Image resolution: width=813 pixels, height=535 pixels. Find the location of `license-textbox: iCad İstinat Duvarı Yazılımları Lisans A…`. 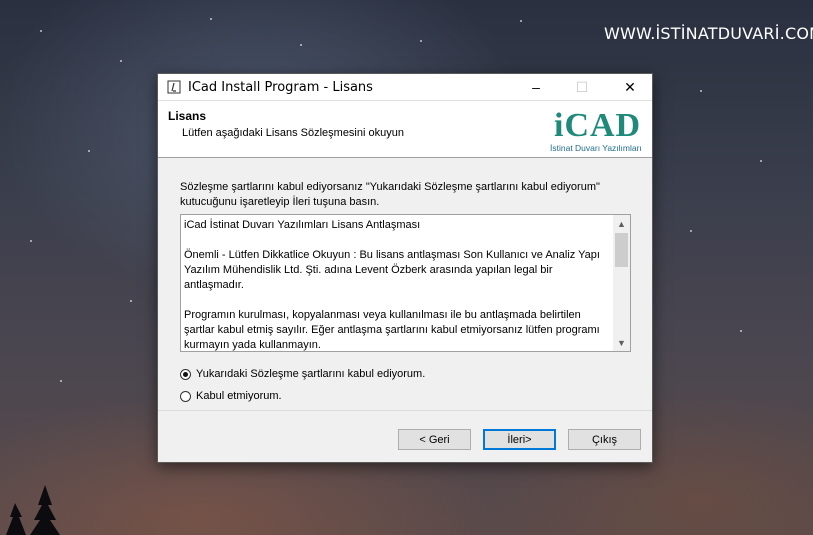

license-textbox: iCad İstinat Duvarı Yazılımları Lisans A… is located at coordinates (405, 283).